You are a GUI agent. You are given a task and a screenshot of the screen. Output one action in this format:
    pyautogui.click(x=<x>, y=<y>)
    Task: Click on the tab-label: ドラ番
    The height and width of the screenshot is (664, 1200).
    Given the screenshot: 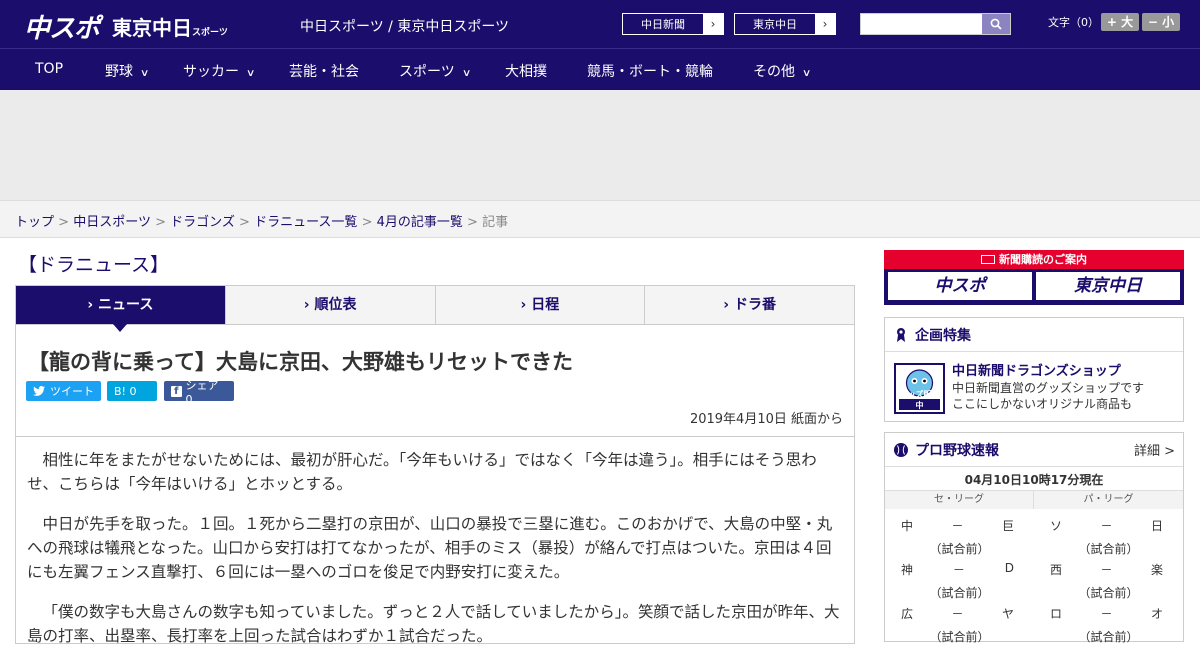 What is the action you would take?
    pyautogui.click(x=754, y=305)
    